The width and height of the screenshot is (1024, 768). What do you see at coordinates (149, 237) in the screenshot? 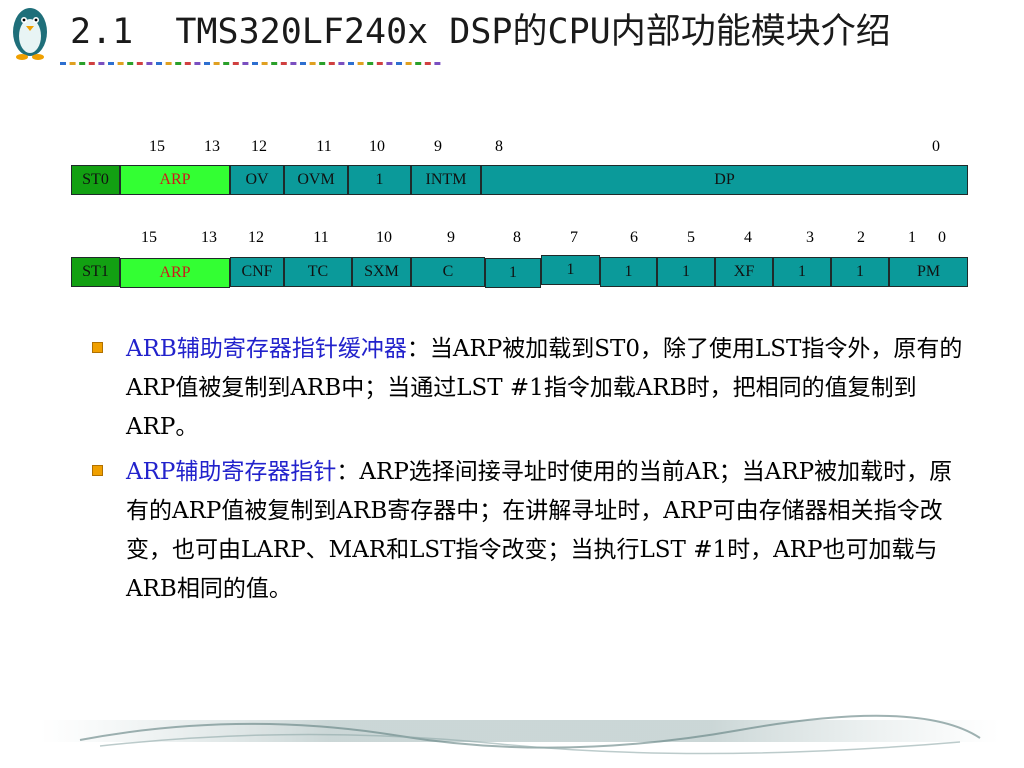
I see `st1-bit-label: 15` at bounding box center [149, 237].